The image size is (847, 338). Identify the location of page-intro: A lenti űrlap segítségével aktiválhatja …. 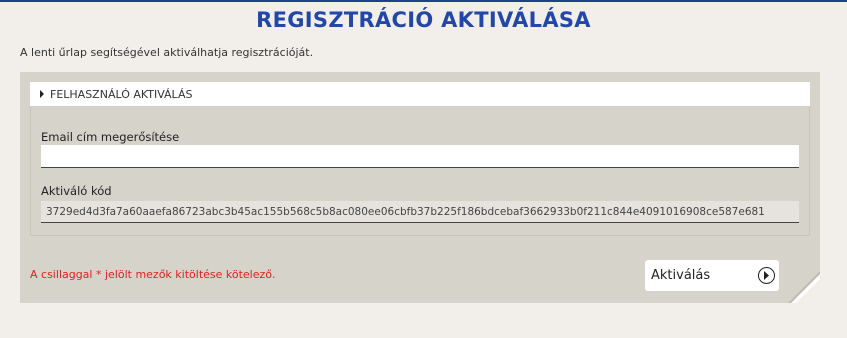
(167, 52).